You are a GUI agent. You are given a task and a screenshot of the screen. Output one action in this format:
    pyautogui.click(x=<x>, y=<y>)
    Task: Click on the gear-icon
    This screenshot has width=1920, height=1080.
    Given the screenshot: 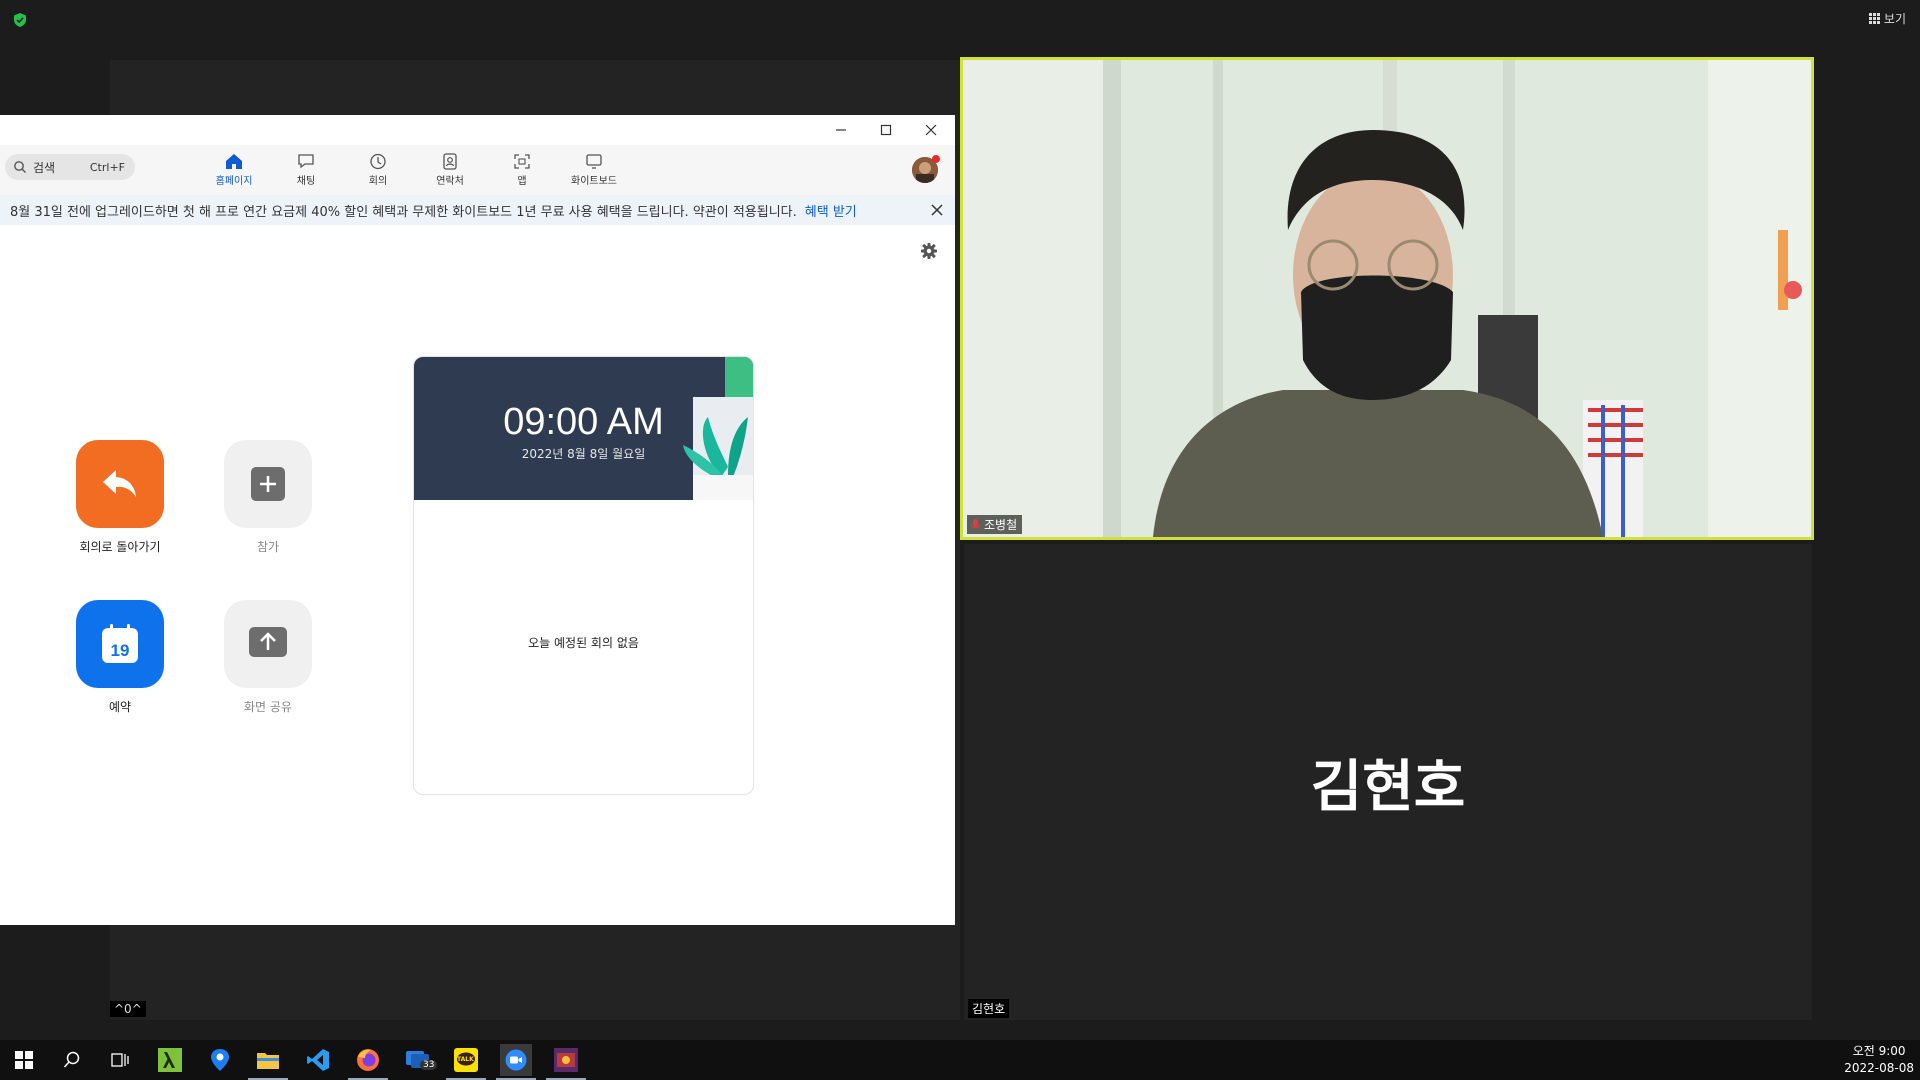 What is the action you would take?
    pyautogui.click(x=929, y=251)
    